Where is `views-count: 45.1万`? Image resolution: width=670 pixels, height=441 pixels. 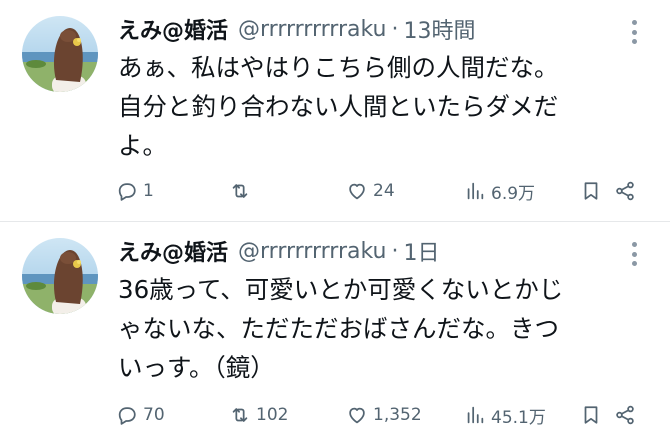
views-count: 45.1万 is located at coordinates (518, 417).